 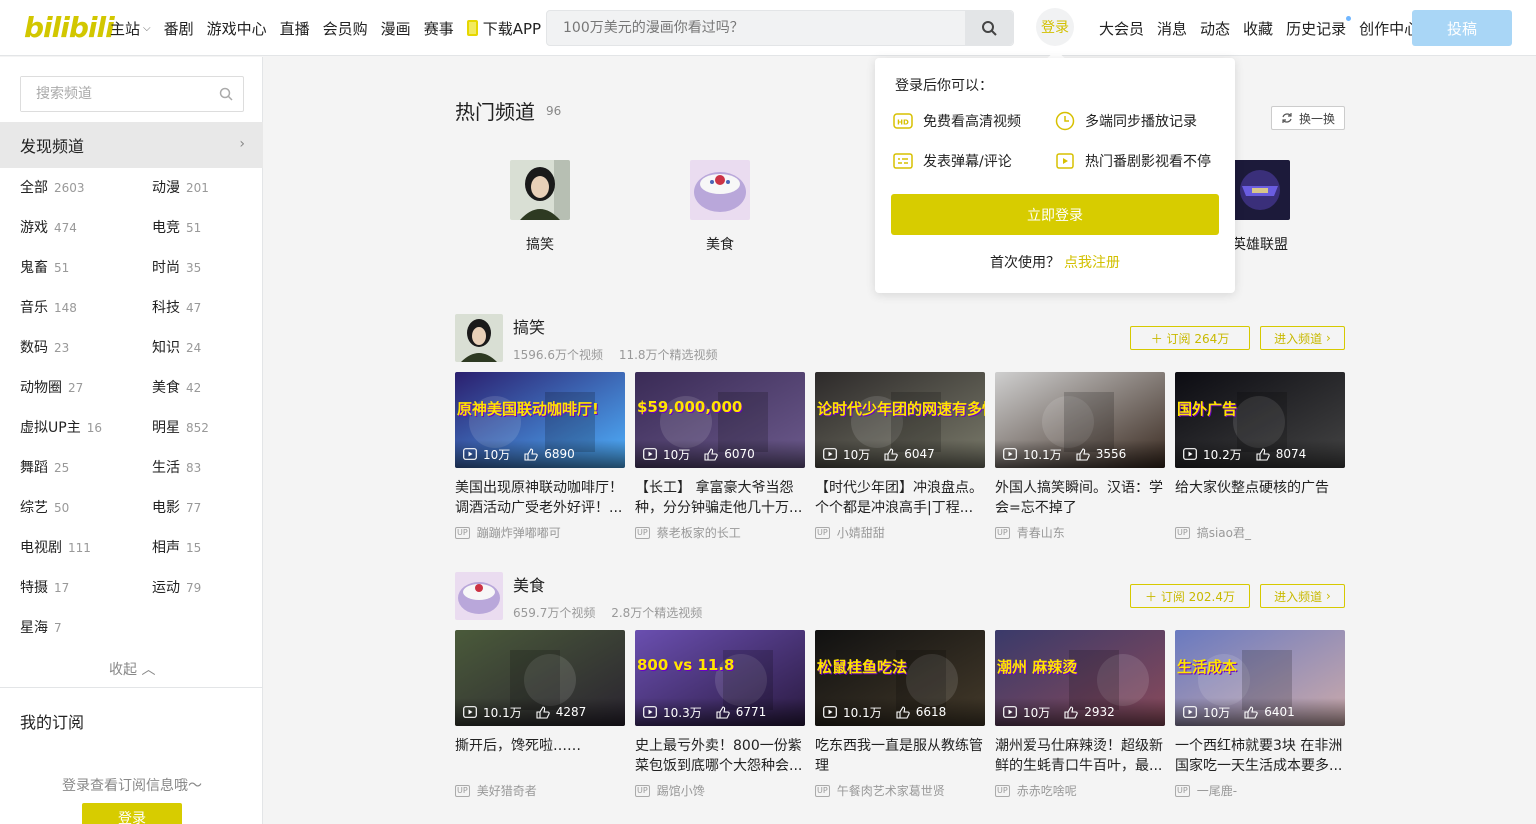 I want to click on category-item: 动物圈 27, so click(x=51, y=387).